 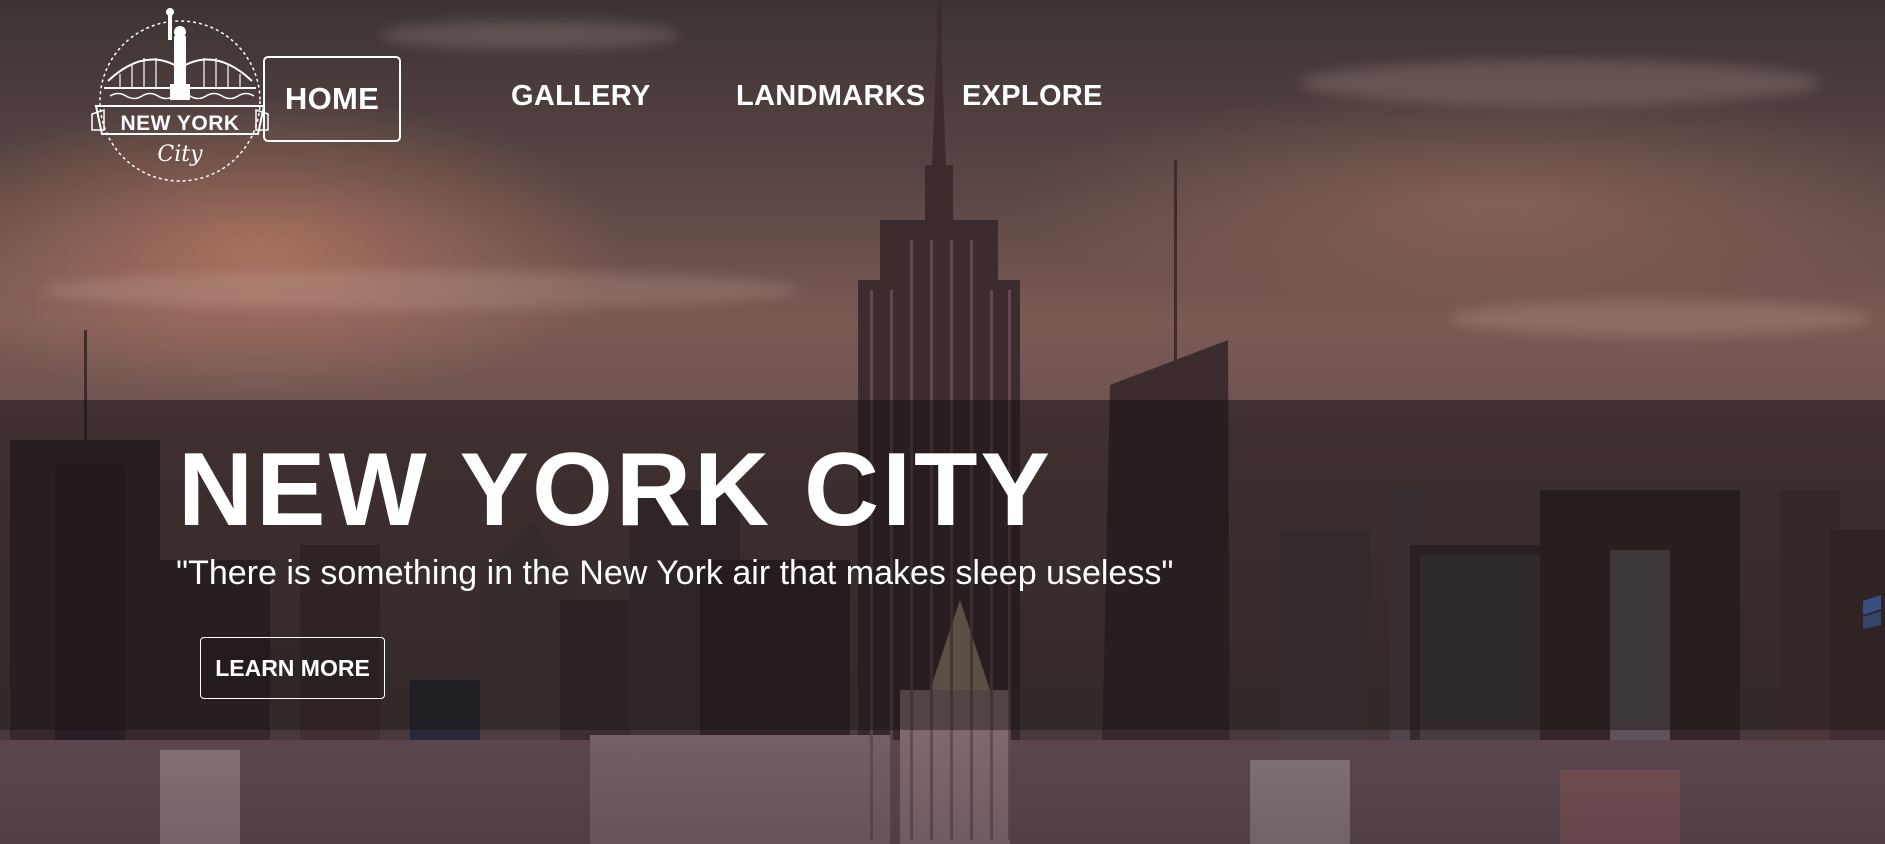 I want to click on logo-text-new-york: NEW YORK, so click(x=180, y=123).